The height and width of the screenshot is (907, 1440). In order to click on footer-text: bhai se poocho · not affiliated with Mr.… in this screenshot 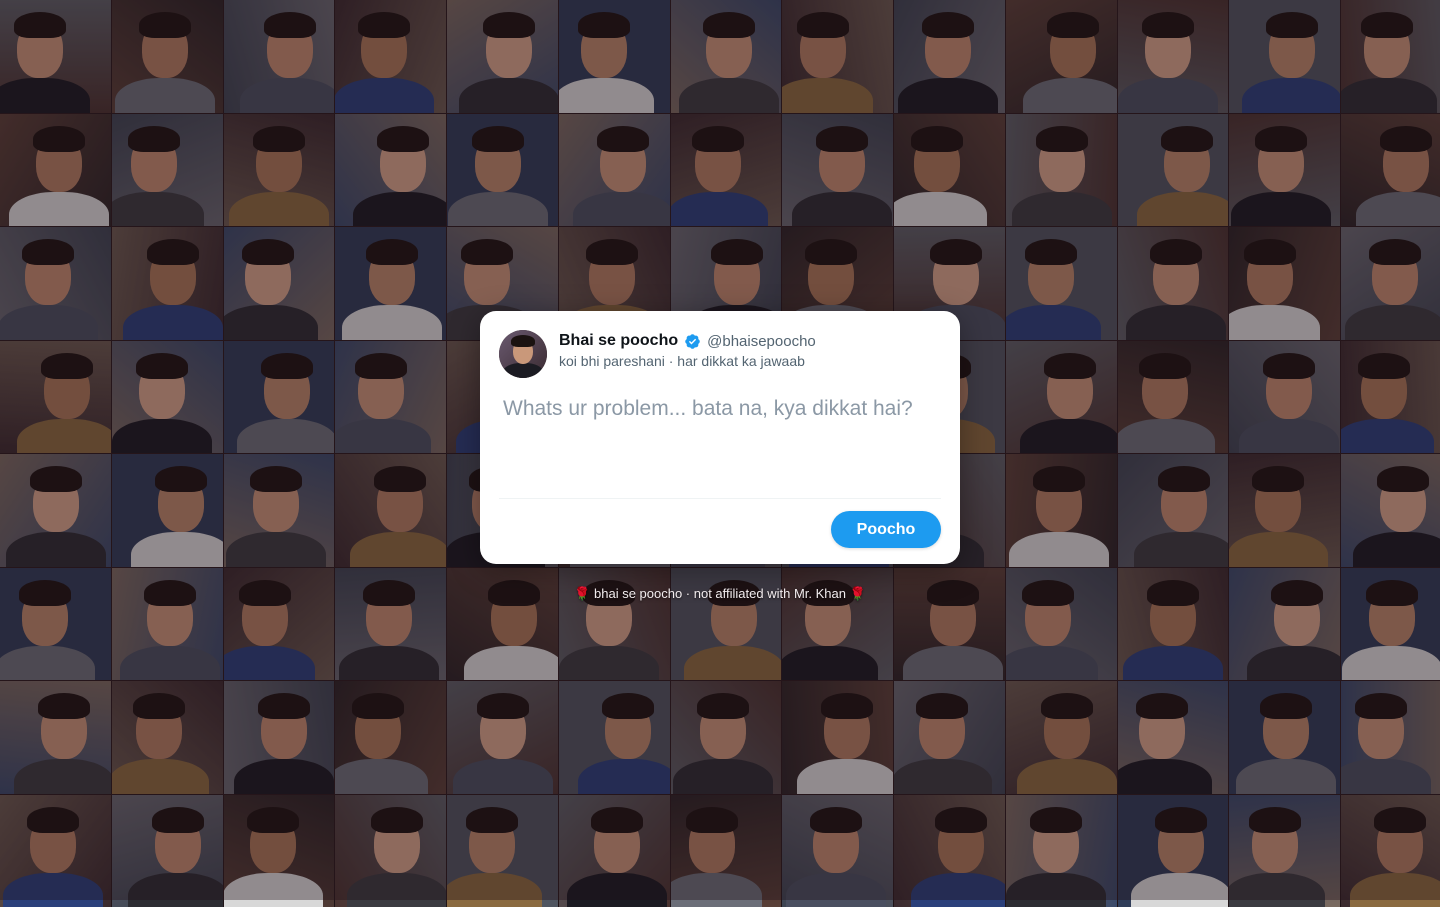, I will do `click(720, 593)`.